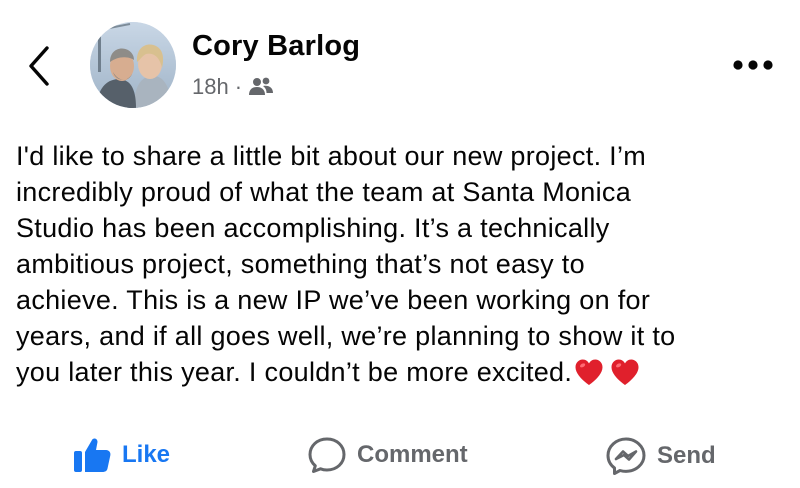  I want to click on post-action-bar: Like Comment Send, so click(400, 458).